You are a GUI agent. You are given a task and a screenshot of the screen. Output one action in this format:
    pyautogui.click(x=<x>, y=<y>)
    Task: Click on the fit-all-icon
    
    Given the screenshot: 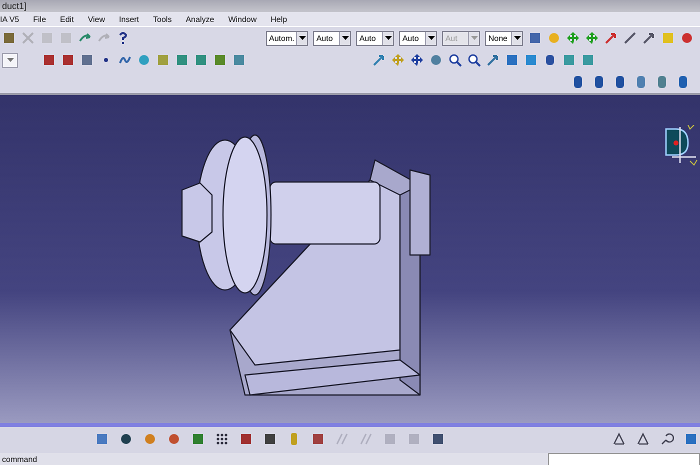 What is the action you would take?
    pyautogui.click(x=398, y=60)
    